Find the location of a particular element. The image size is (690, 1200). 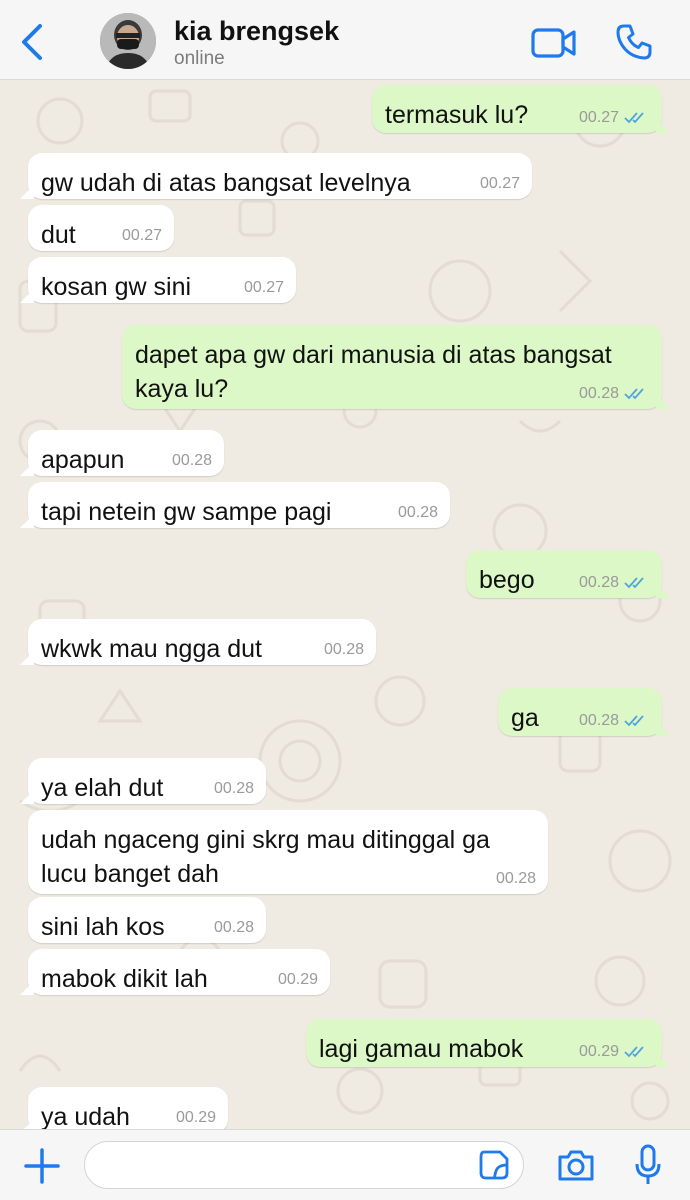

incoming-message-bubble: dut 00.27 is located at coordinates (101, 228).